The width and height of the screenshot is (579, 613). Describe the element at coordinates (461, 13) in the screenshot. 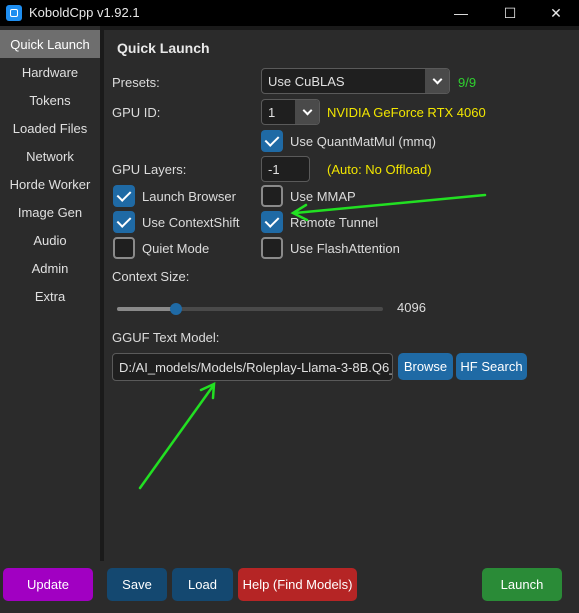

I see `minimize-icon: —` at that location.